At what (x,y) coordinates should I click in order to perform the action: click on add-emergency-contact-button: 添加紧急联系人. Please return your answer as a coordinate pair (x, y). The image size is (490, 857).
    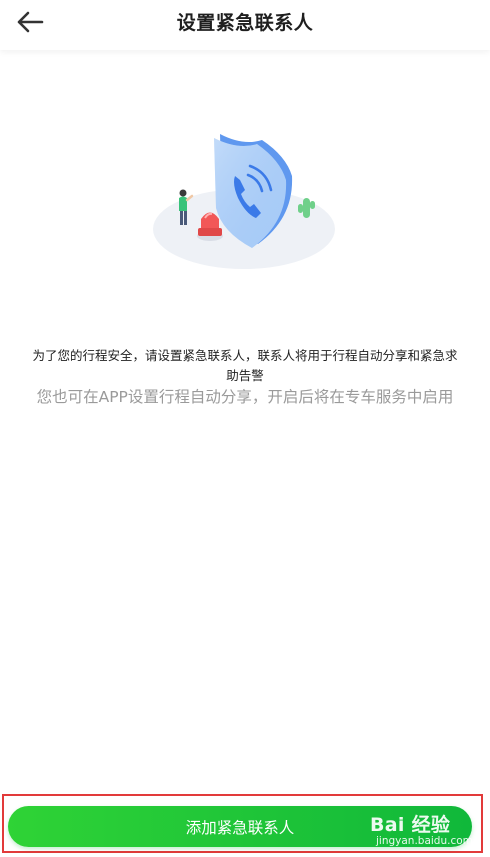
    Looking at the image, I should click on (240, 826).